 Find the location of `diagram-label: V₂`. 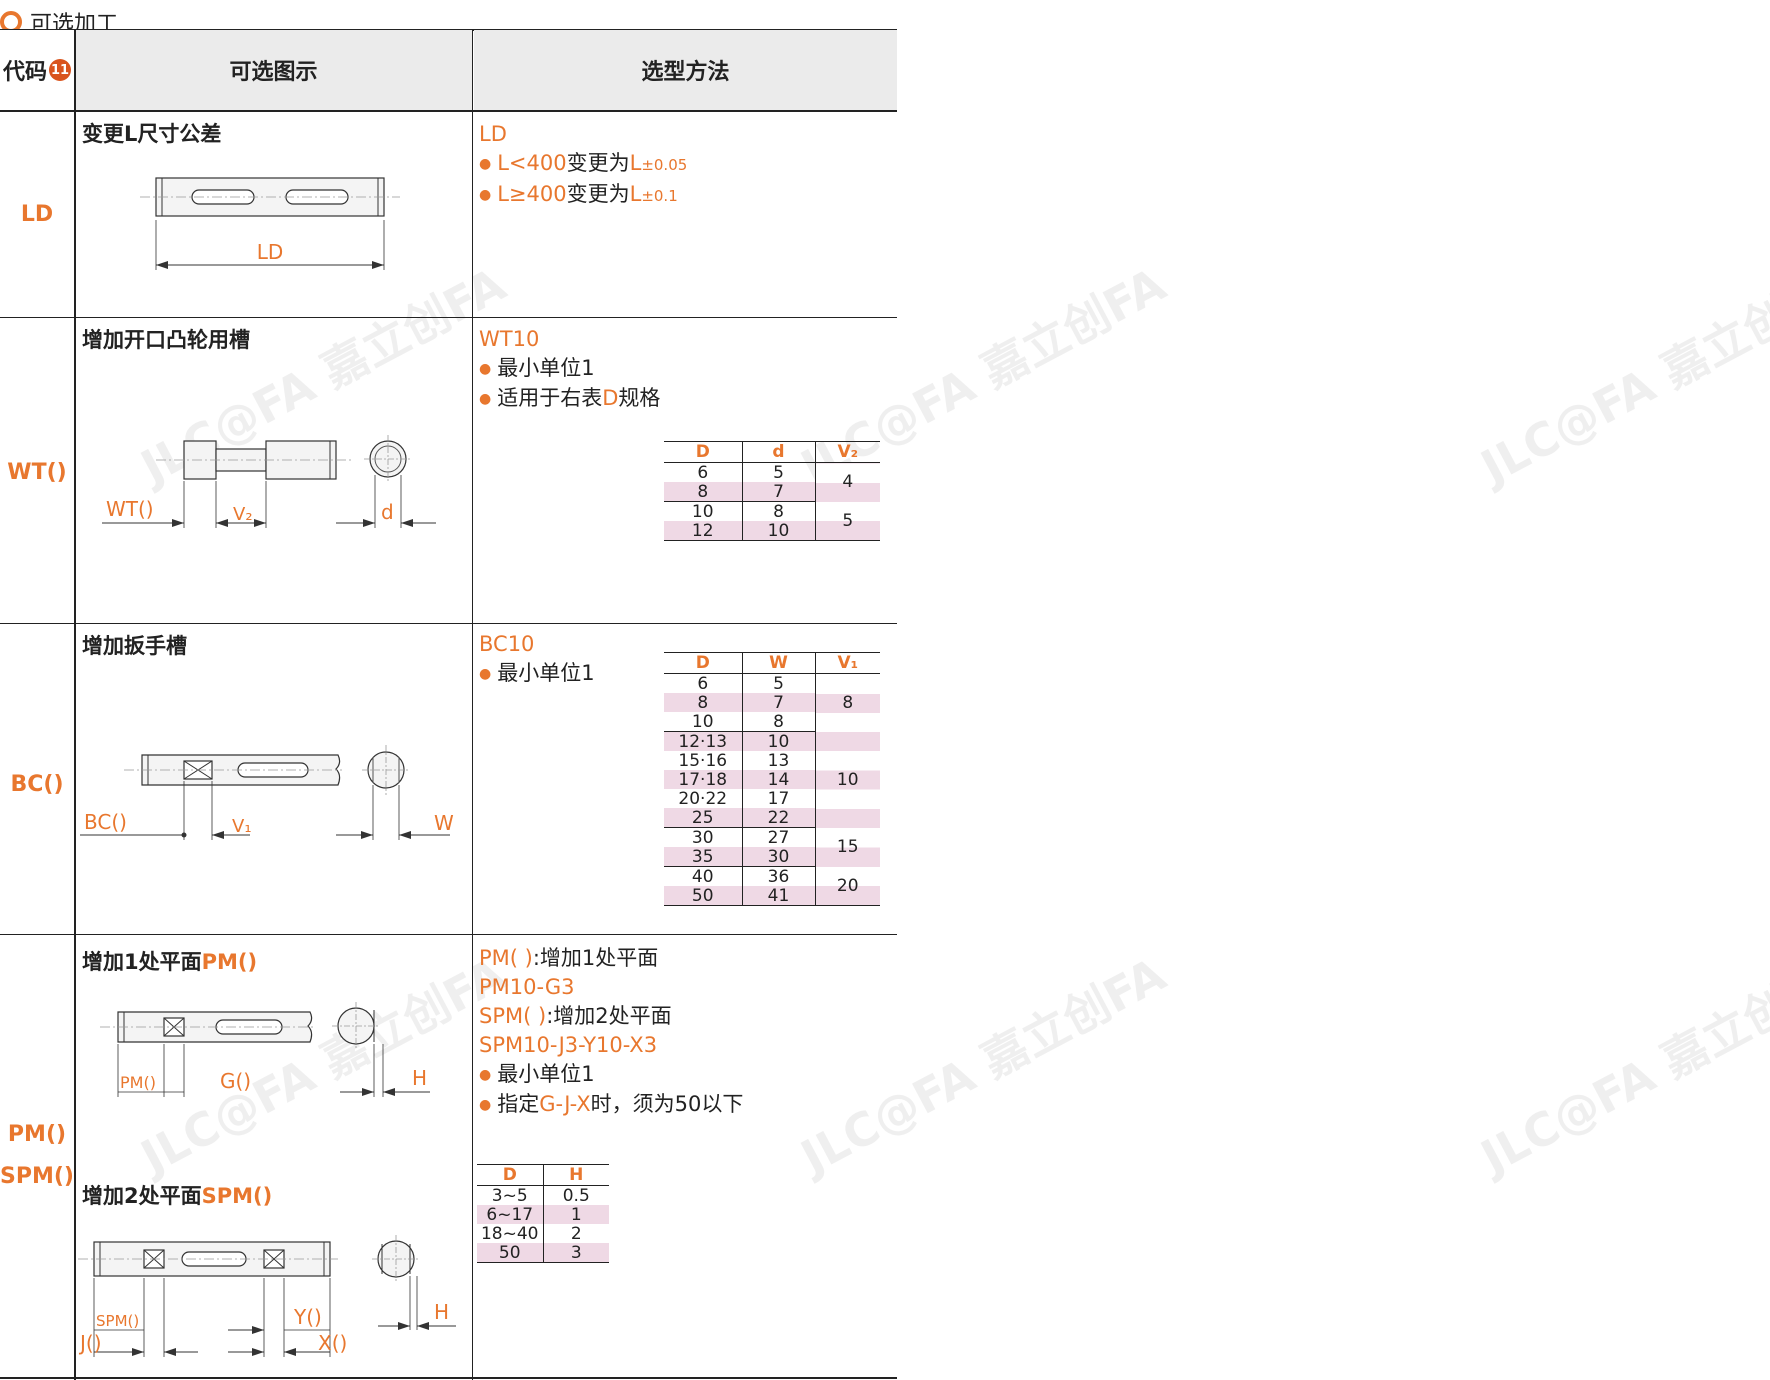

diagram-label: V₂ is located at coordinates (243, 514).